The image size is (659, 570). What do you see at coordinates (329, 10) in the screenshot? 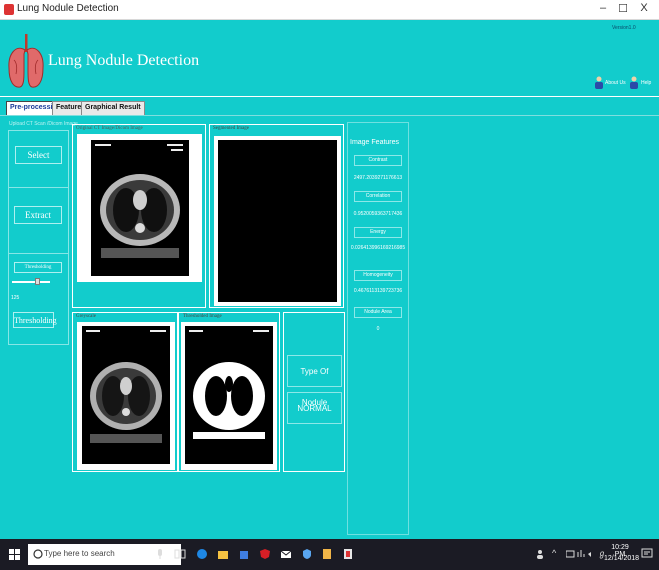
I see `window-titlebar: Lung Nodule Detection – ☐ X` at bounding box center [329, 10].